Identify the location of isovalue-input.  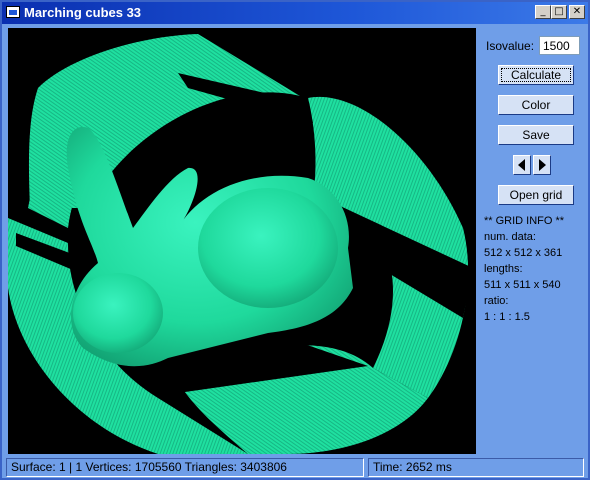
(559, 45).